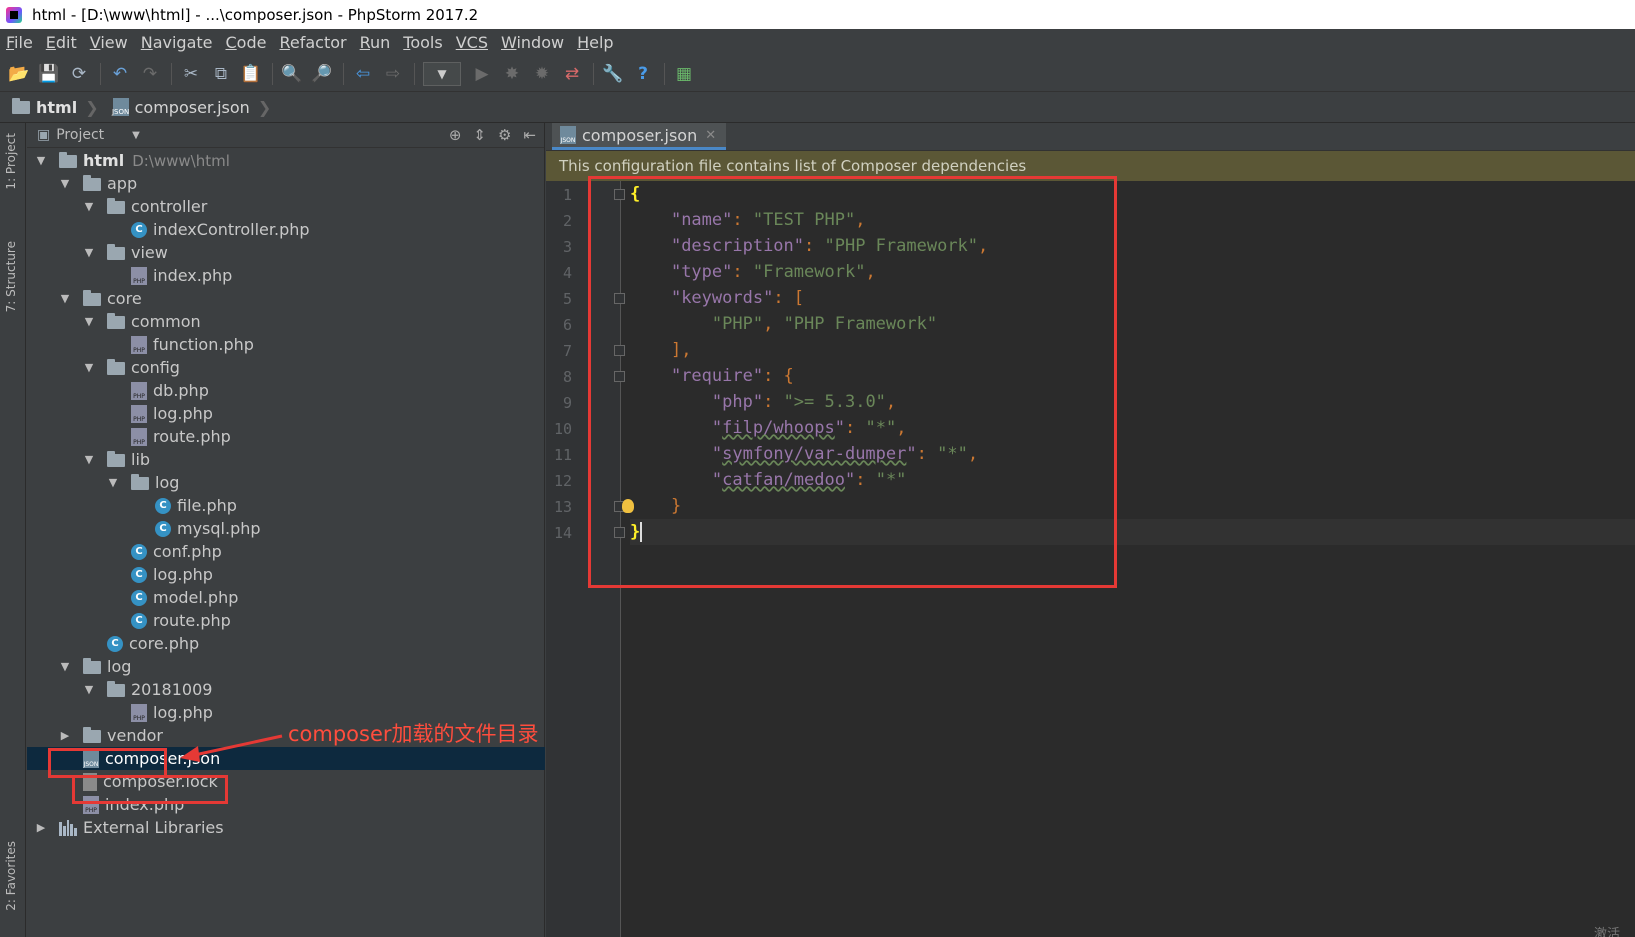  I want to click on tree-item-label: config, so click(155, 367).